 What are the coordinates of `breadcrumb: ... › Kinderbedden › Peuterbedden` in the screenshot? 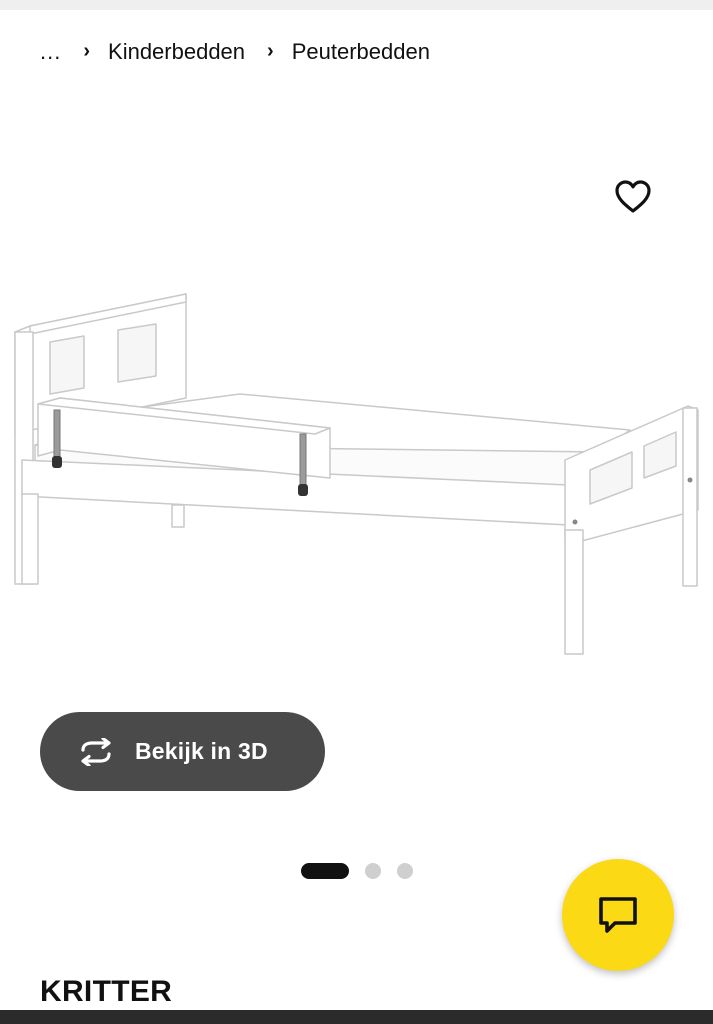 It's located at (235, 52).